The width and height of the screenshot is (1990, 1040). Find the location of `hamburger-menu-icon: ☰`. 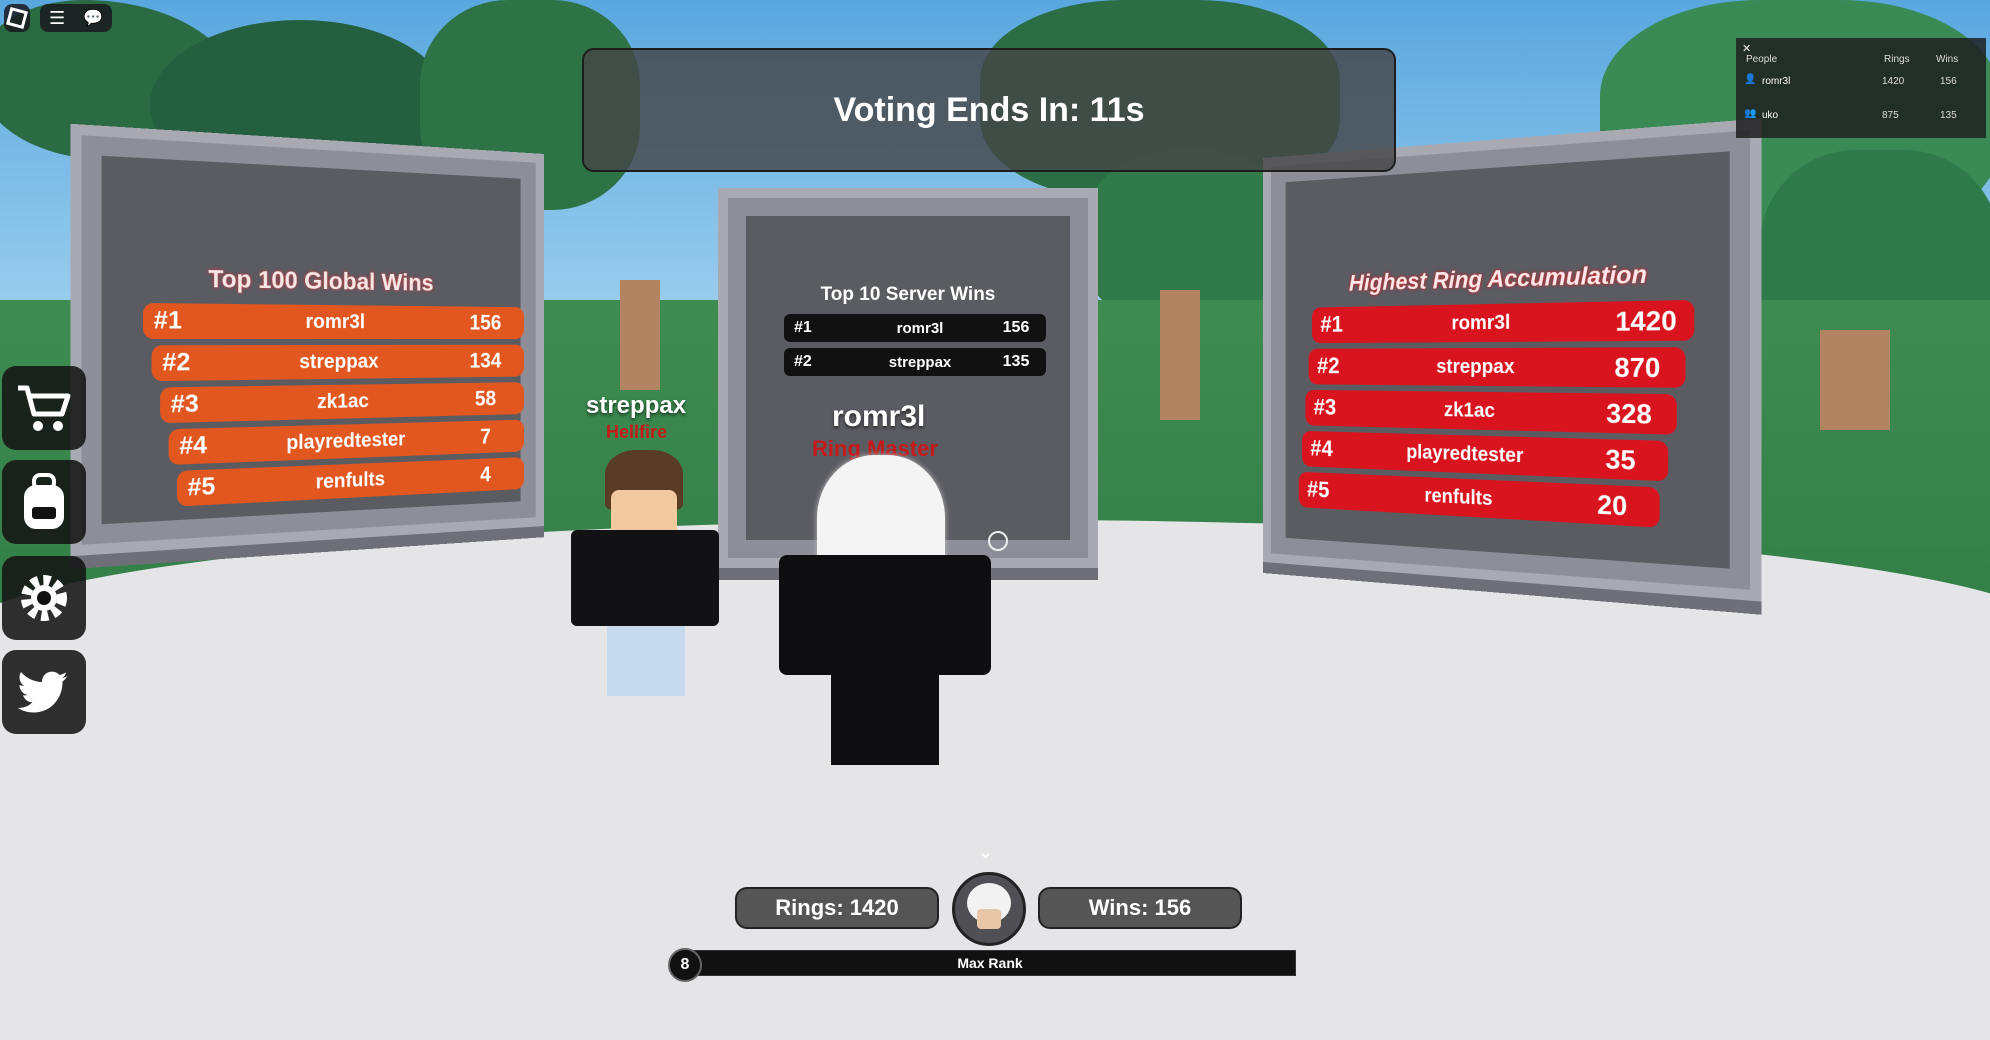

hamburger-menu-icon: ☰ is located at coordinates (57, 18).